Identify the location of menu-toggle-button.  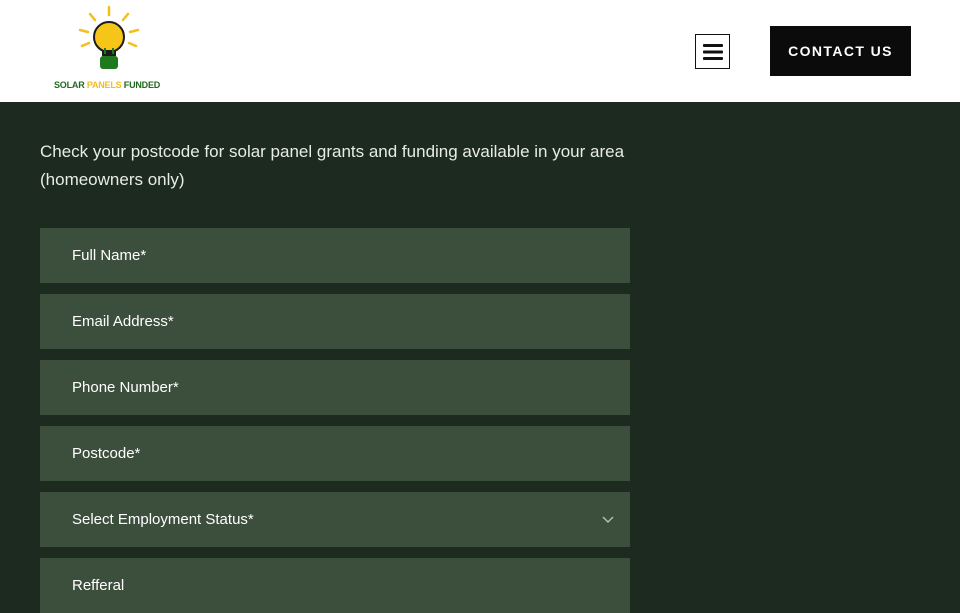
(712, 51).